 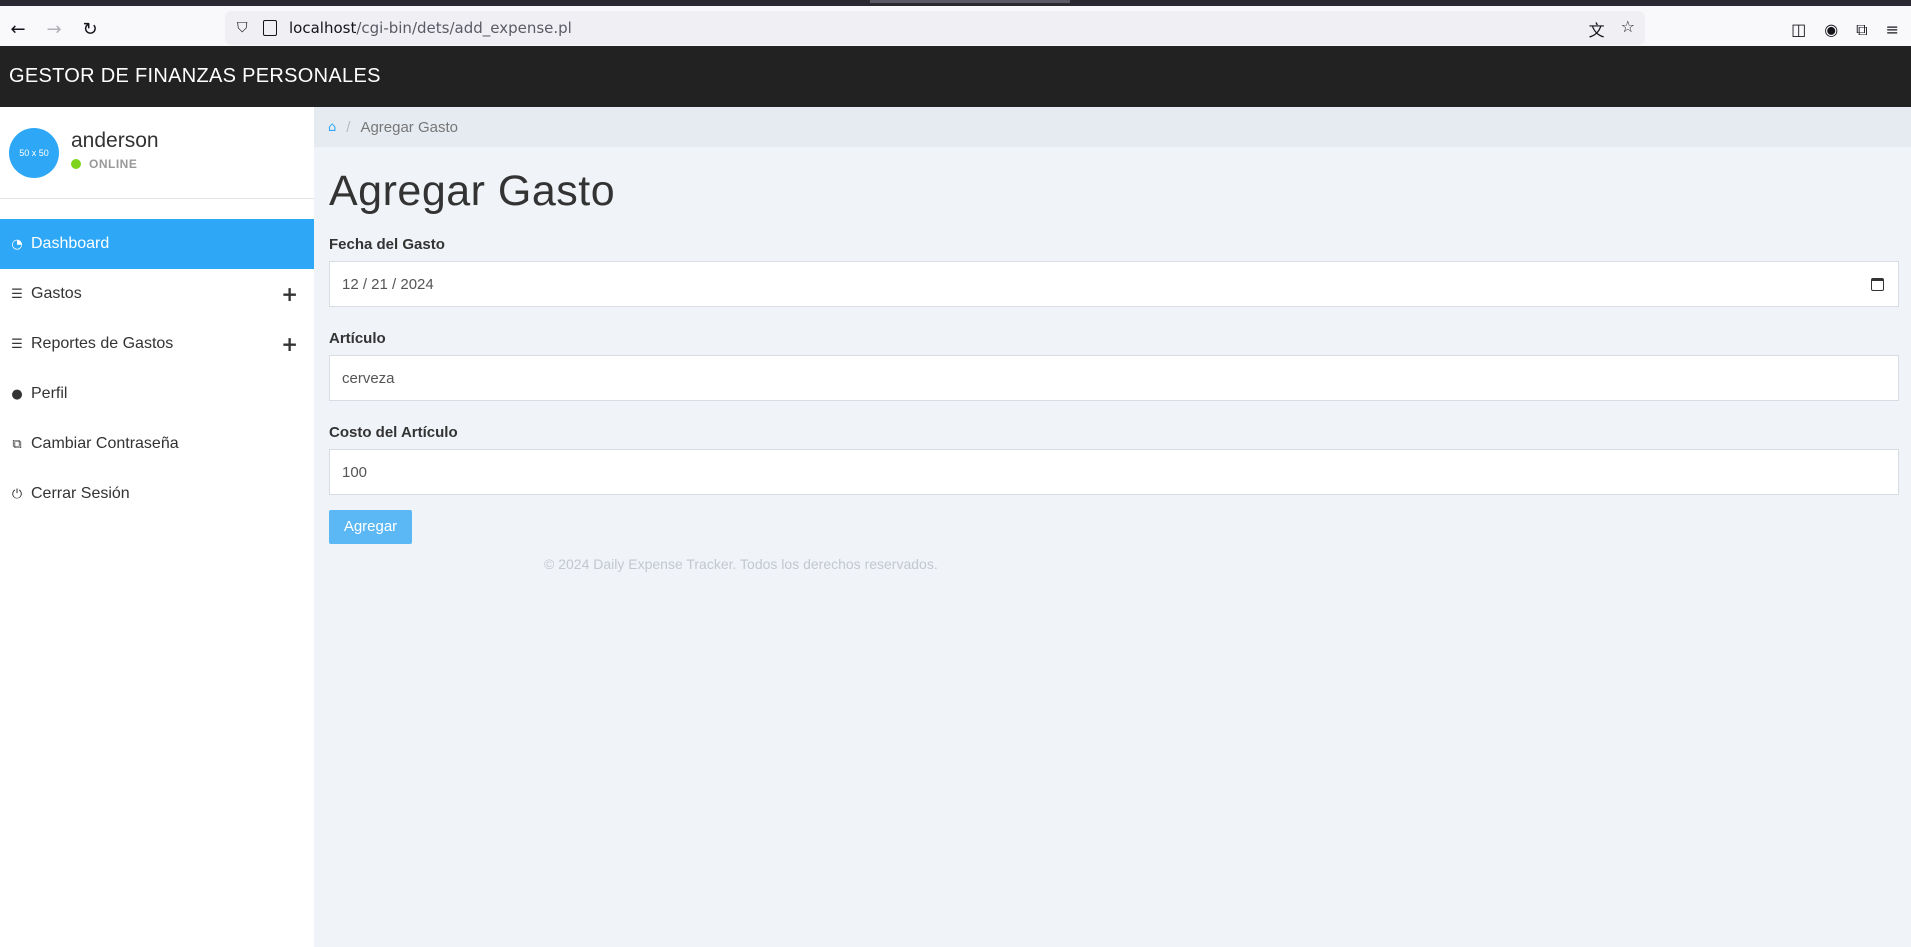 I want to click on sidebar-item-label: Reportes de Gastos, so click(x=102, y=343).